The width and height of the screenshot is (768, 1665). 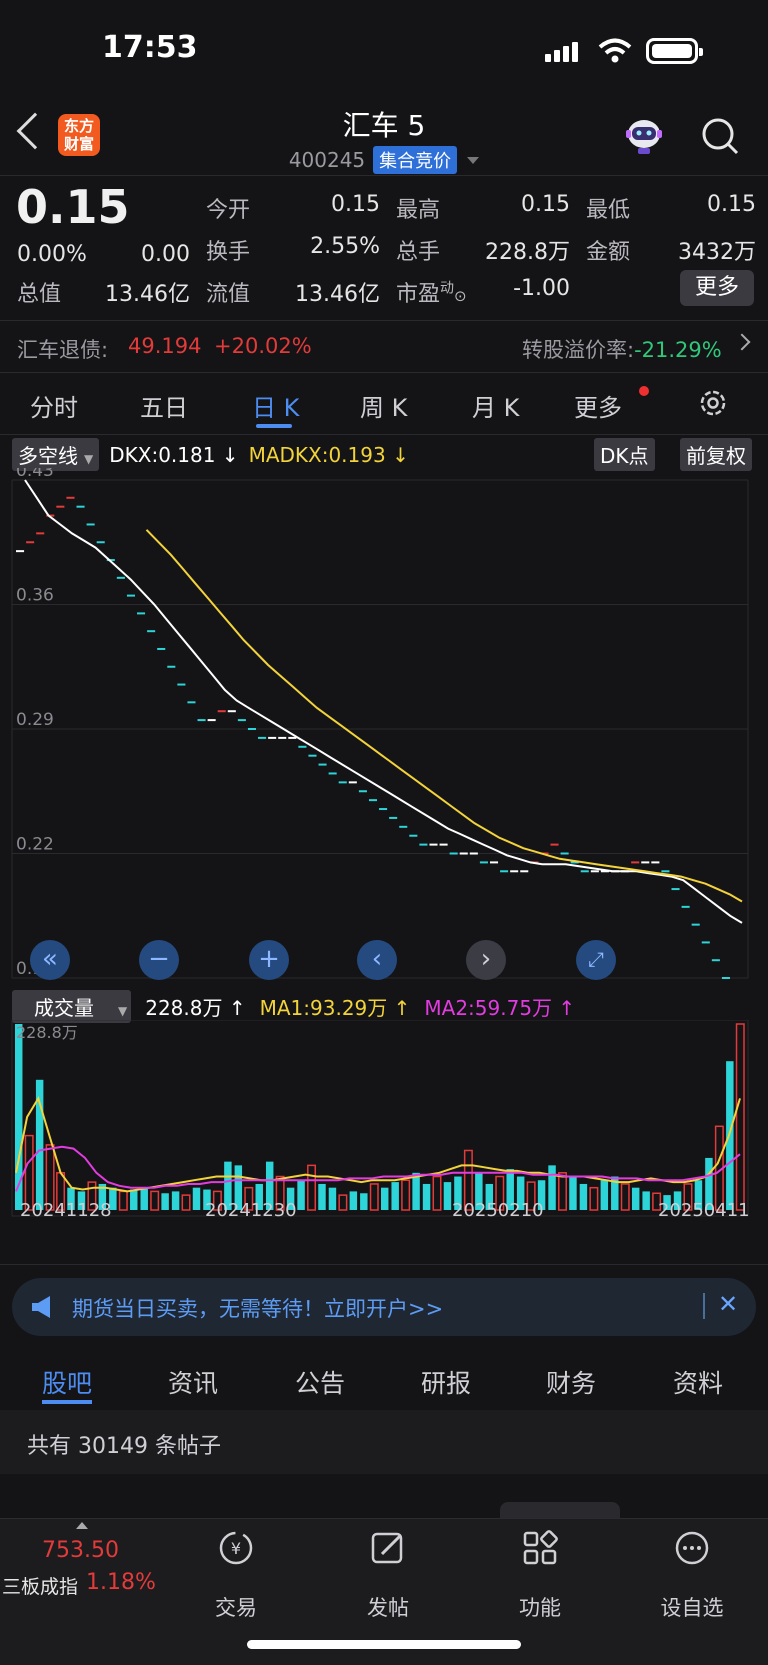 I want to click on madkx-value: MADKX:0.193 ↓, so click(x=328, y=454).